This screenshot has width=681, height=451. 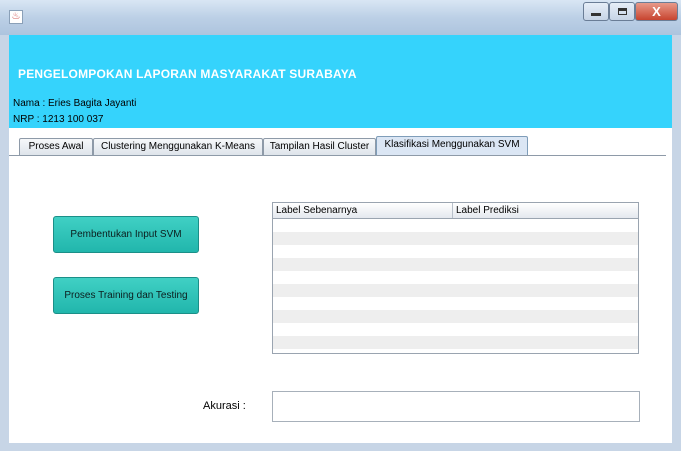 I want to click on minimize-icon, so click(x=596, y=14).